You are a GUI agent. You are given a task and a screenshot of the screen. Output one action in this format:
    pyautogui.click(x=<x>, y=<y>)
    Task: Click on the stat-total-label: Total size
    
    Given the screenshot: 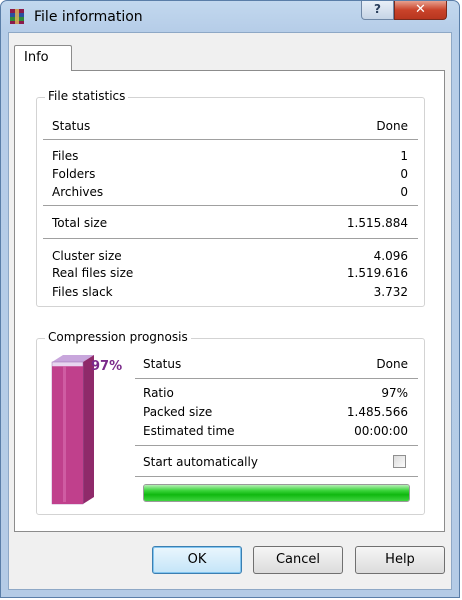 What is the action you would take?
    pyautogui.click(x=80, y=223)
    